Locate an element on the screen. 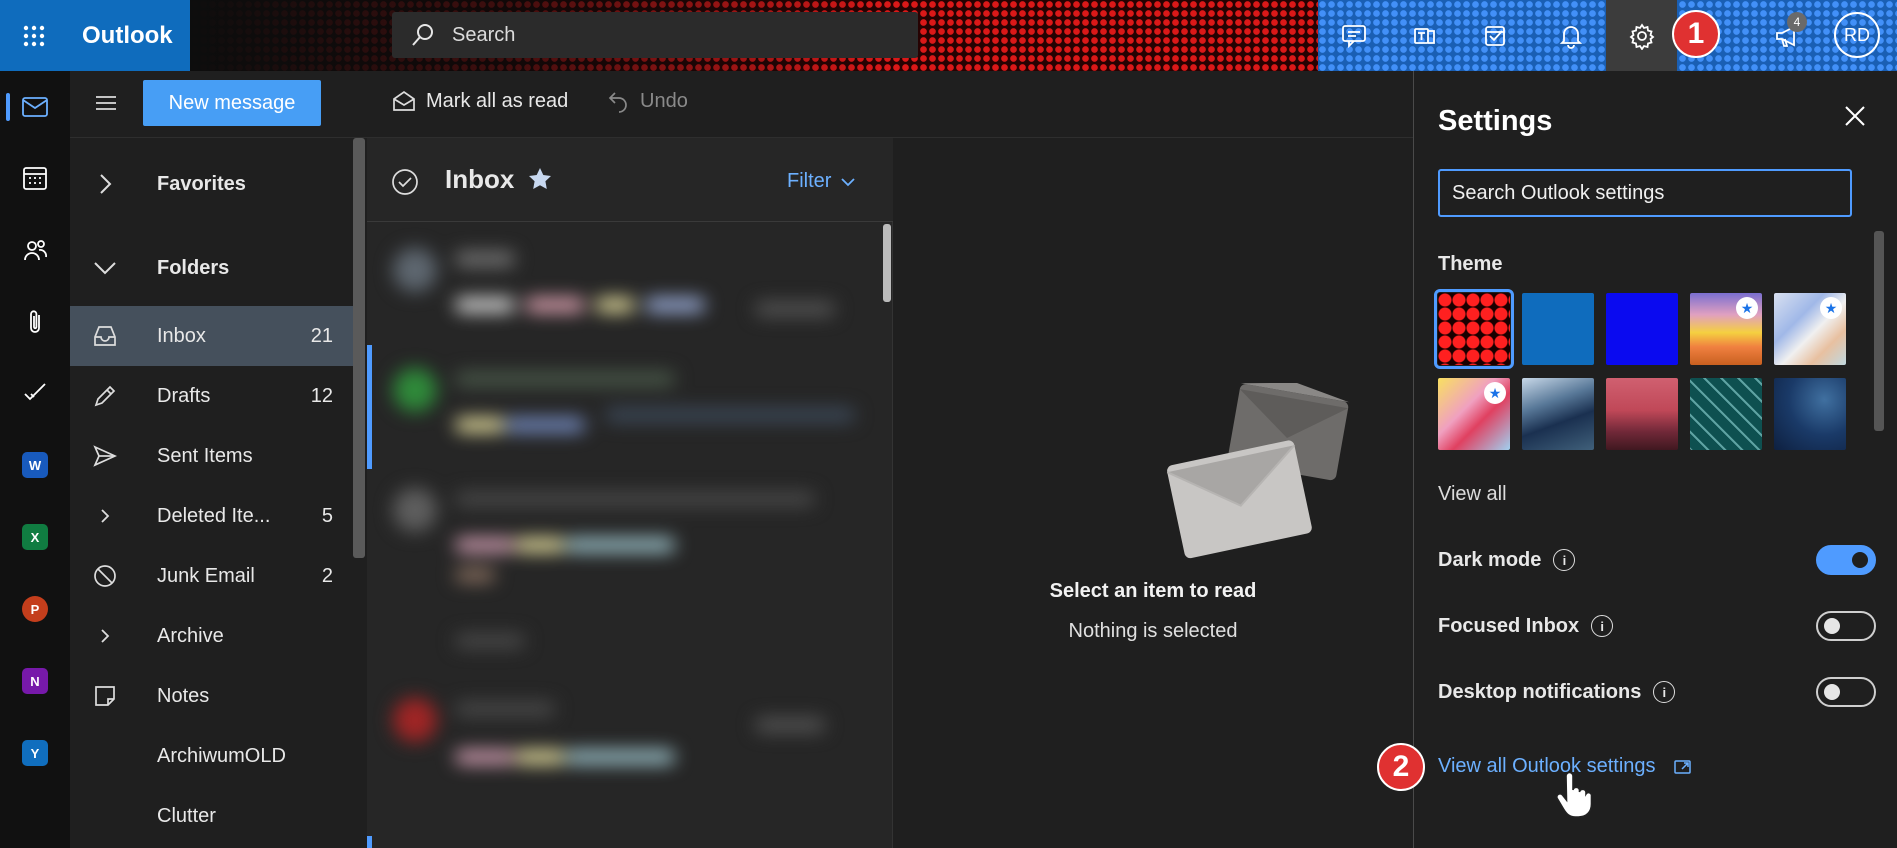  rail-yammer: Y is located at coordinates (35, 753).